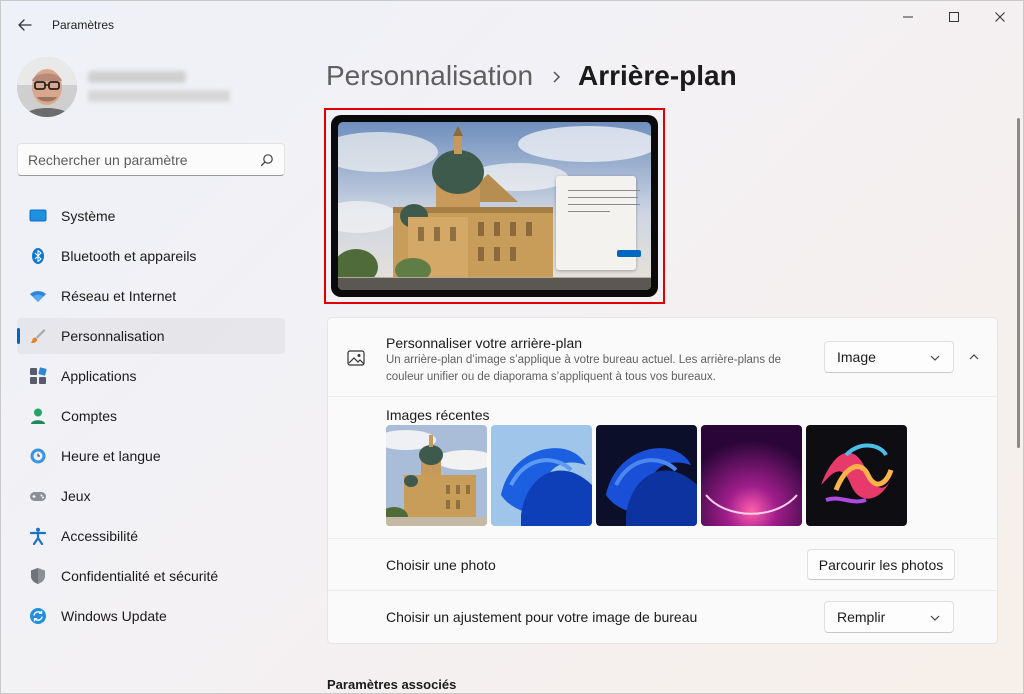 Image resolution: width=1024 pixels, height=694 pixels. I want to click on collapse-button, so click(974, 357).